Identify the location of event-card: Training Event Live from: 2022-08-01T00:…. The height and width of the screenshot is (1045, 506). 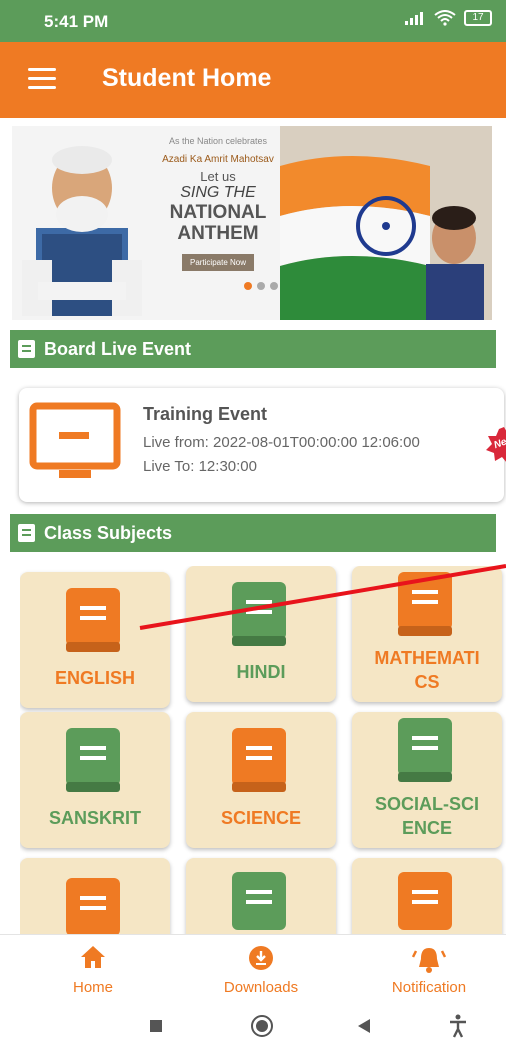
(262, 445).